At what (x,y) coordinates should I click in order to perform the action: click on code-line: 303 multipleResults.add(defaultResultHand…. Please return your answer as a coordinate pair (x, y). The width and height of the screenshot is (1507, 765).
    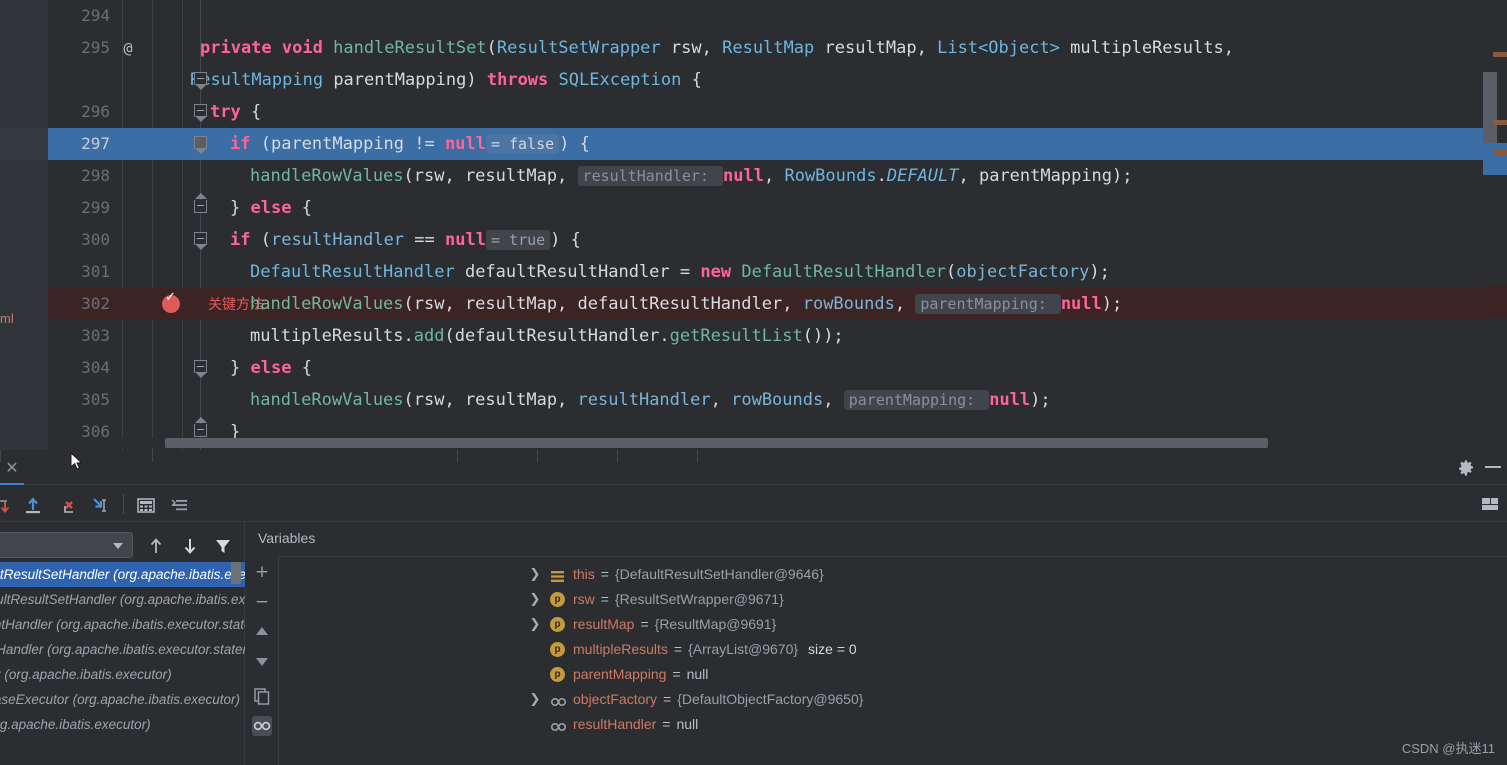
    Looking at the image, I should click on (777, 336).